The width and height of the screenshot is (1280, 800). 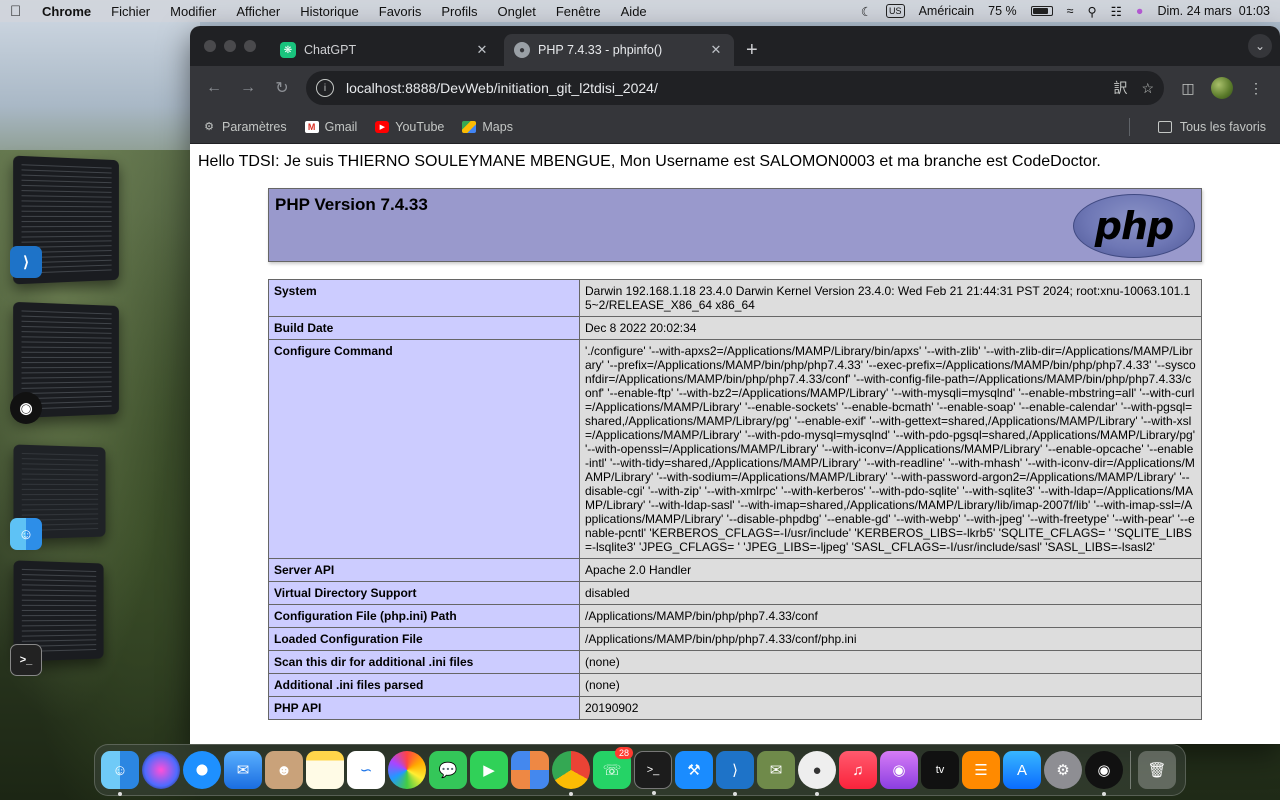 I want to click on dock-utility-icon: ✉, so click(x=776, y=770).